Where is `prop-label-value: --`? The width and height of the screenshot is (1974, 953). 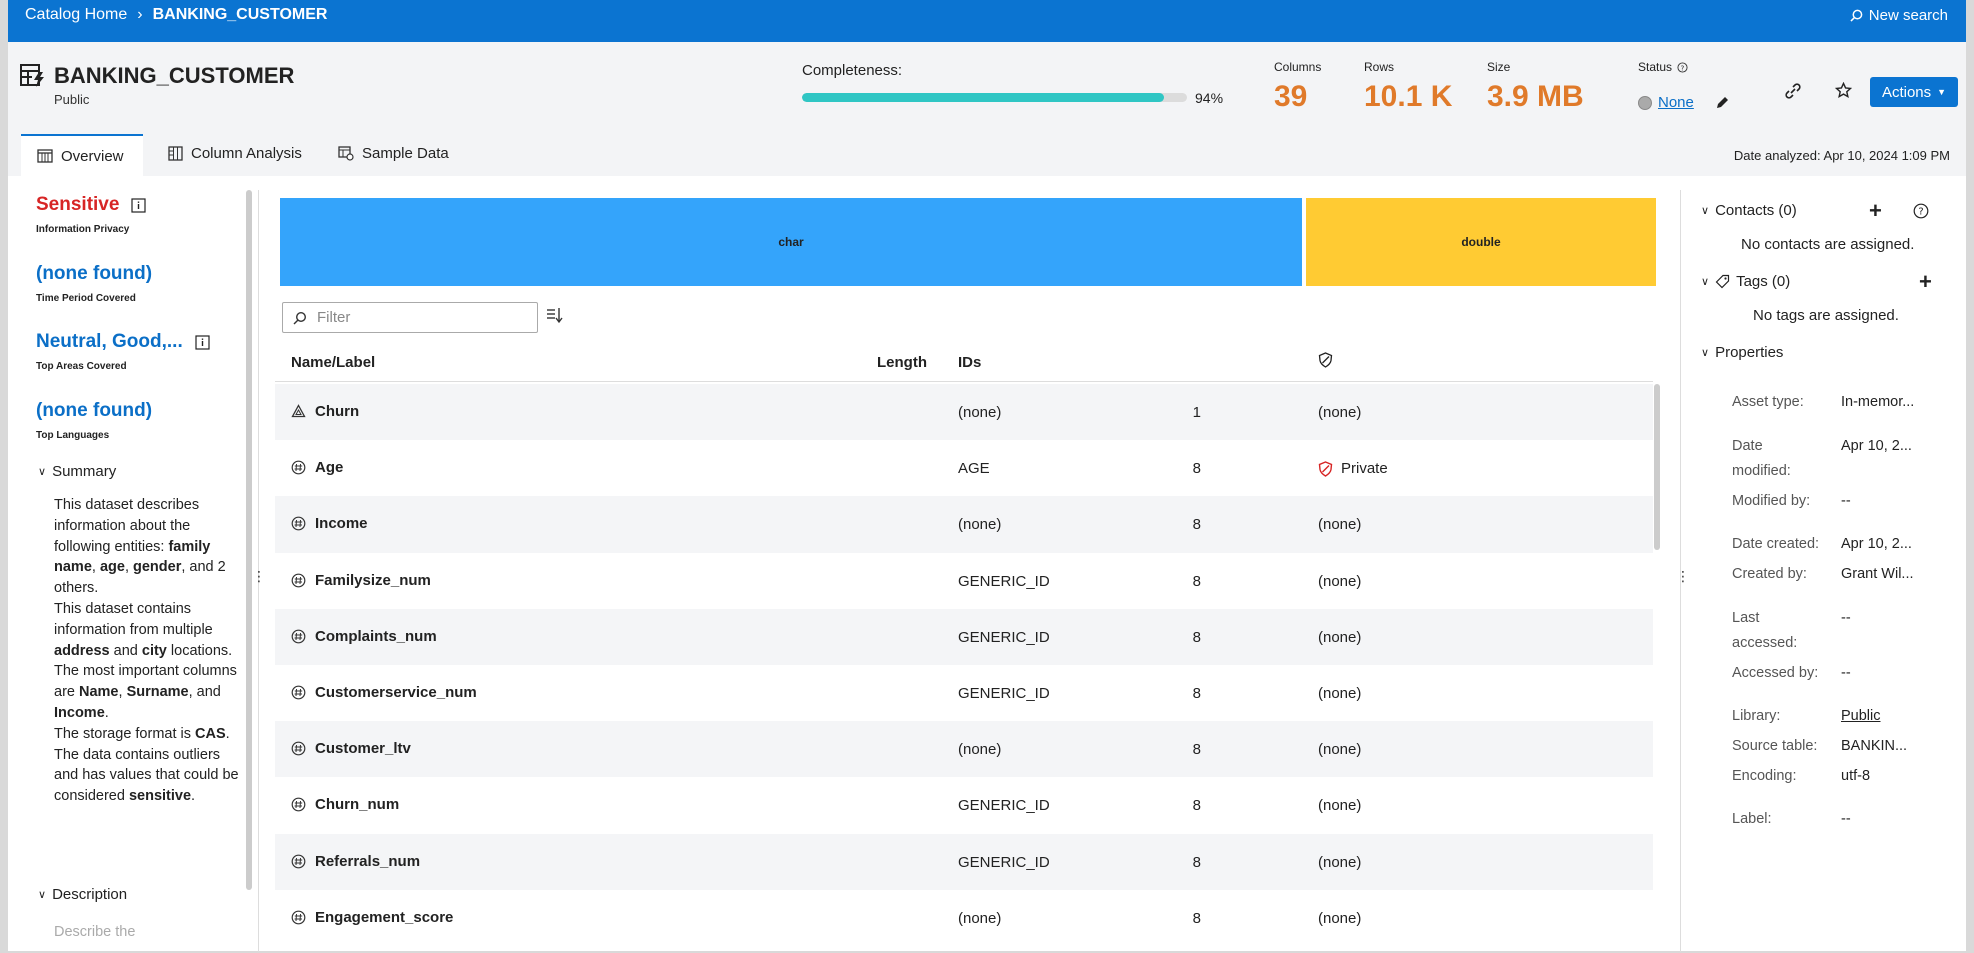
prop-label-value: -- is located at coordinates (1846, 819).